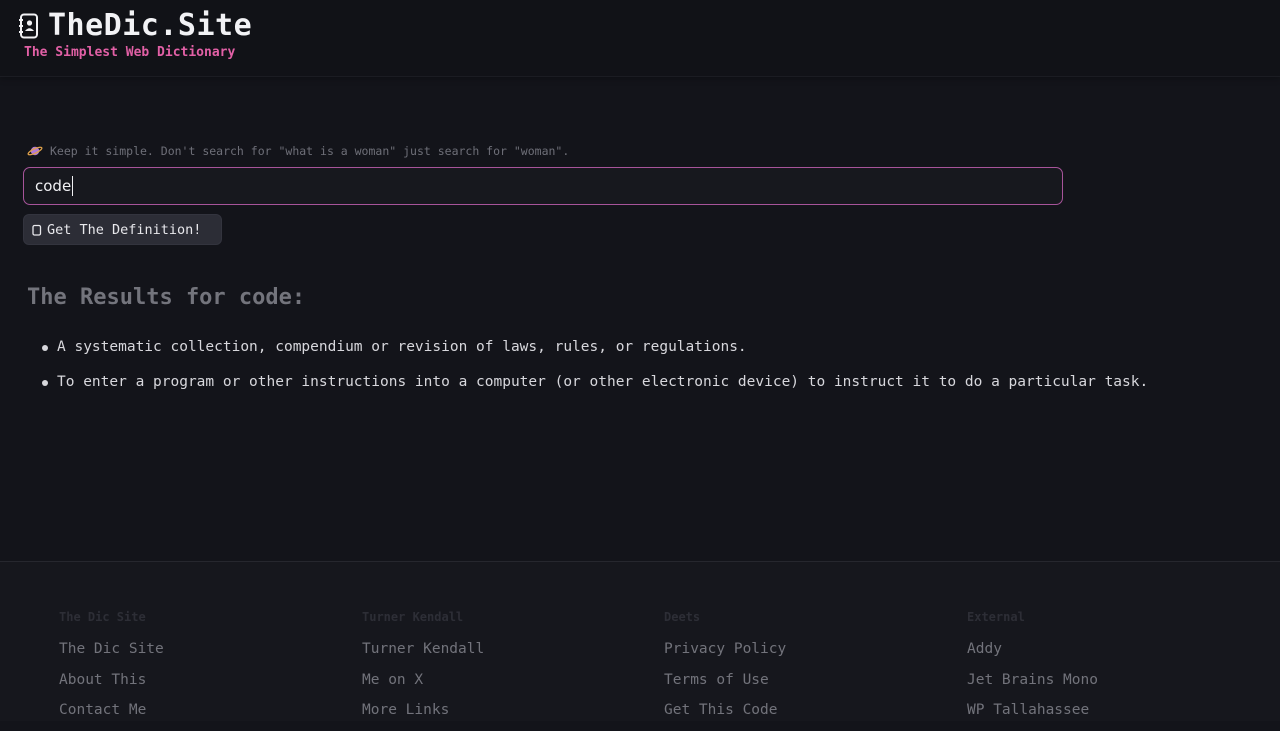 This screenshot has width=1280, height=731. Describe the element at coordinates (640, 38) in the screenshot. I see `site-header: TheDic.Site The Simplest Web Dictionary` at that location.